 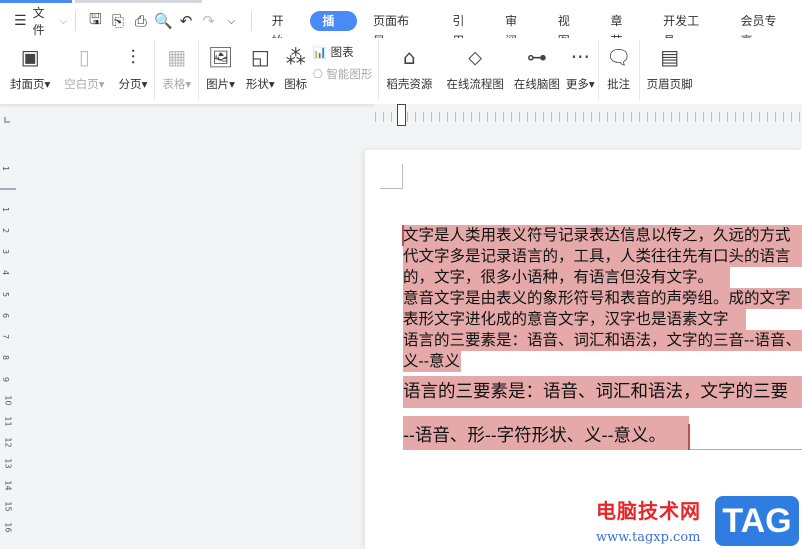 What do you see at coordinates (602, 392) in the screenshot?
I see `text-line-large: 语言的三要素是：语音、词汇和语法，文字的三要` at bounding box center [602, 392].